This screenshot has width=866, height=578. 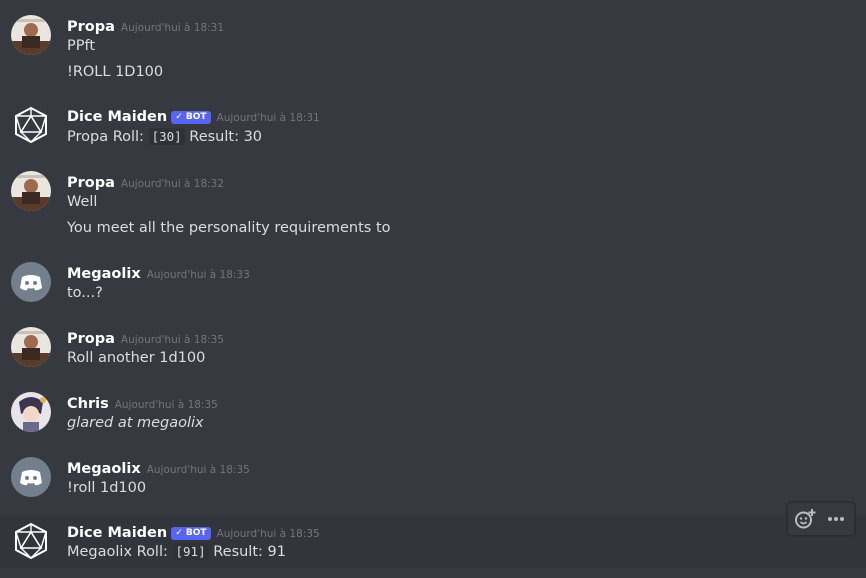 I want to click on message-text: Roll another 1d100, so click(x=136, y=358).